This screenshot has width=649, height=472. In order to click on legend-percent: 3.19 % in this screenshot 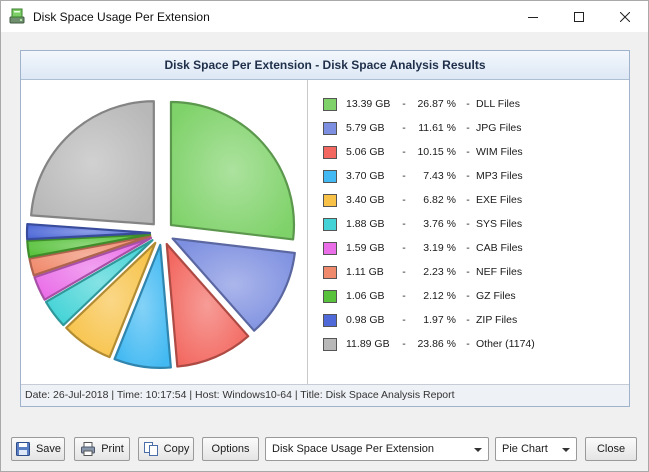, I will do `click(439, 248)`.